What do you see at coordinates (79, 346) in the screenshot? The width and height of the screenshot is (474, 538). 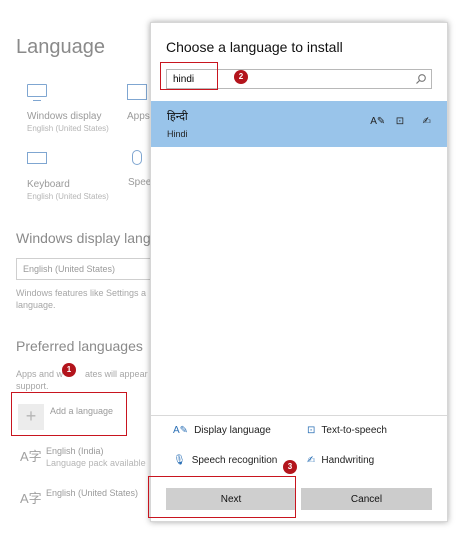 I see `preferred-languages-heading: Preferred languages` at bounding box center [79, 346].